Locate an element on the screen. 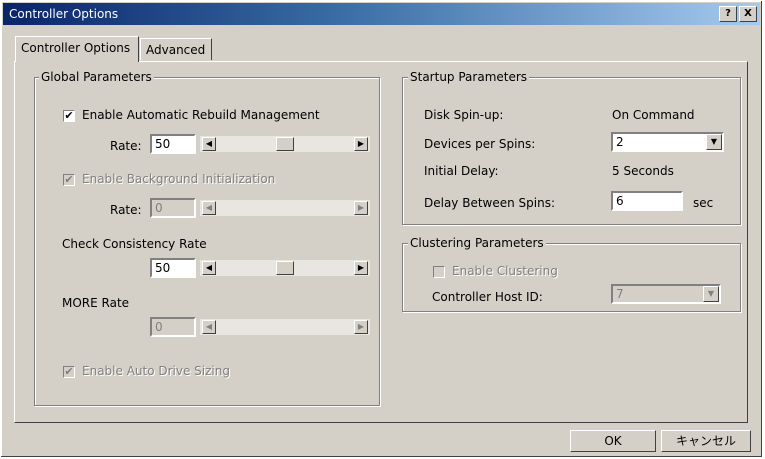 The width and height of the screenshot is (765, 459). controller-host-id-label: Controller Host ID: is located at coordinates (487, 297).